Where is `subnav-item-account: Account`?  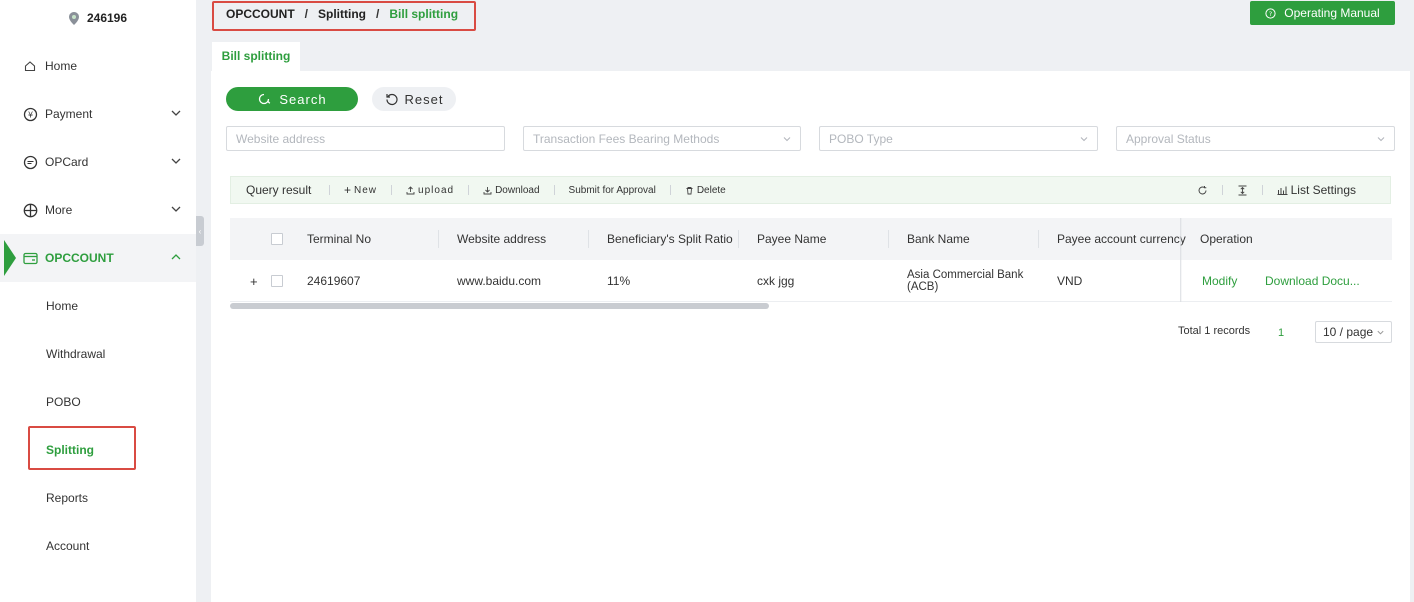 subnav-item-account: Account is located at coordinates (98, 546).